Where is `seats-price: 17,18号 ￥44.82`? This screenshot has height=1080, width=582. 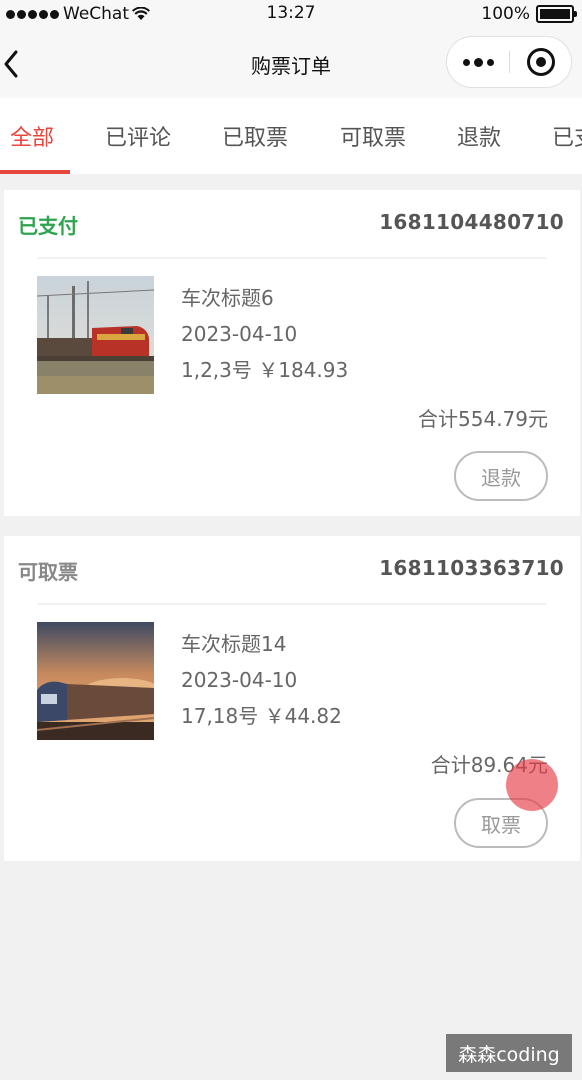 seats-price: 17,18号 ￥44.82 is located at coordinates (261, 716).